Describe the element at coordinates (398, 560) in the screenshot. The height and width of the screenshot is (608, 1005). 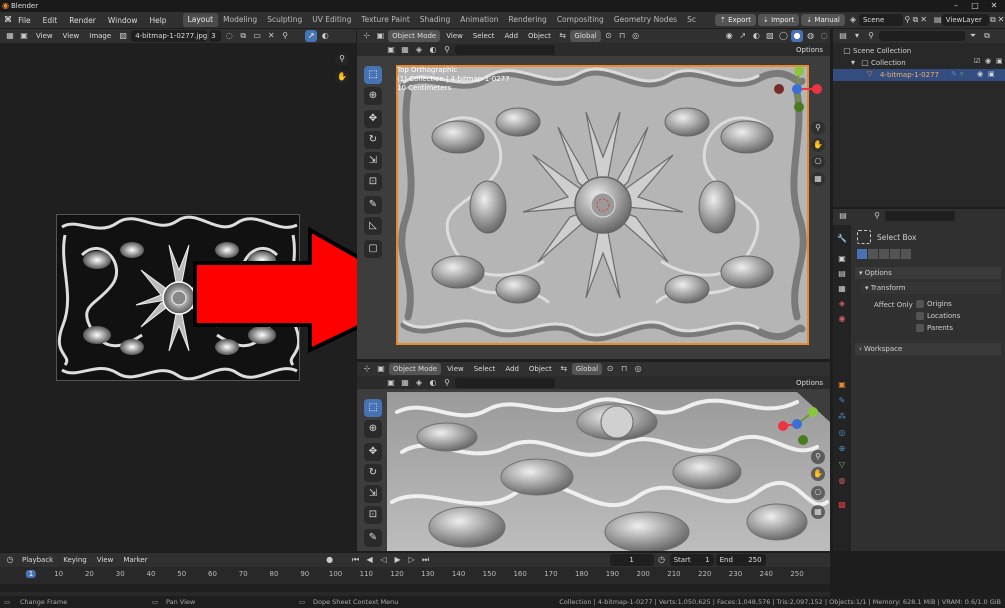
I see `play-icon: ▶` at that location.